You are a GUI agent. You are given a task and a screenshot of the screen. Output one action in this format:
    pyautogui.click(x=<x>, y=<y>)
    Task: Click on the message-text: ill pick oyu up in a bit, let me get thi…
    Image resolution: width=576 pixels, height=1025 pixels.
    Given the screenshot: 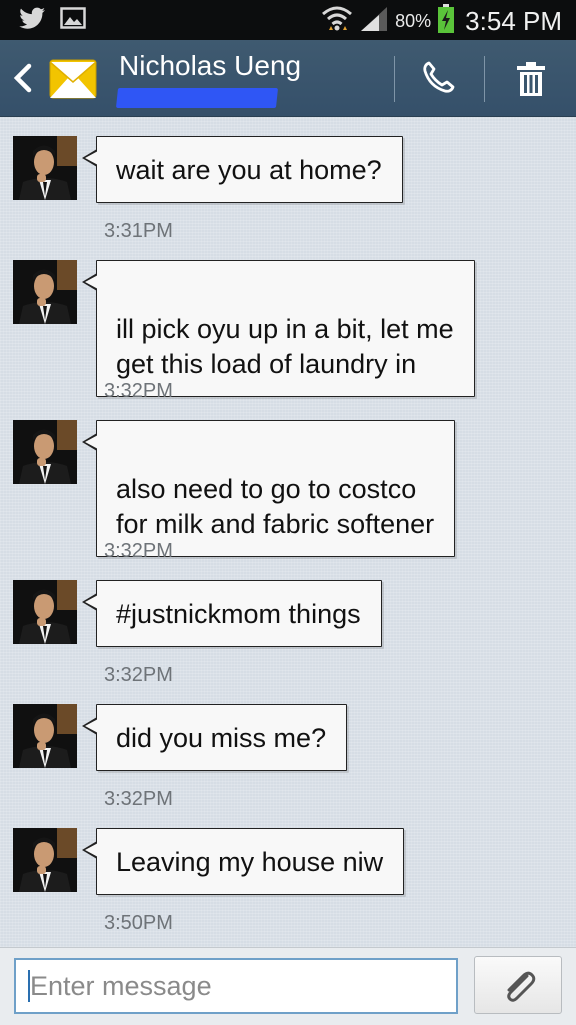 What is the action you would take?
    pyautogui.click(x=285, y=346)
    